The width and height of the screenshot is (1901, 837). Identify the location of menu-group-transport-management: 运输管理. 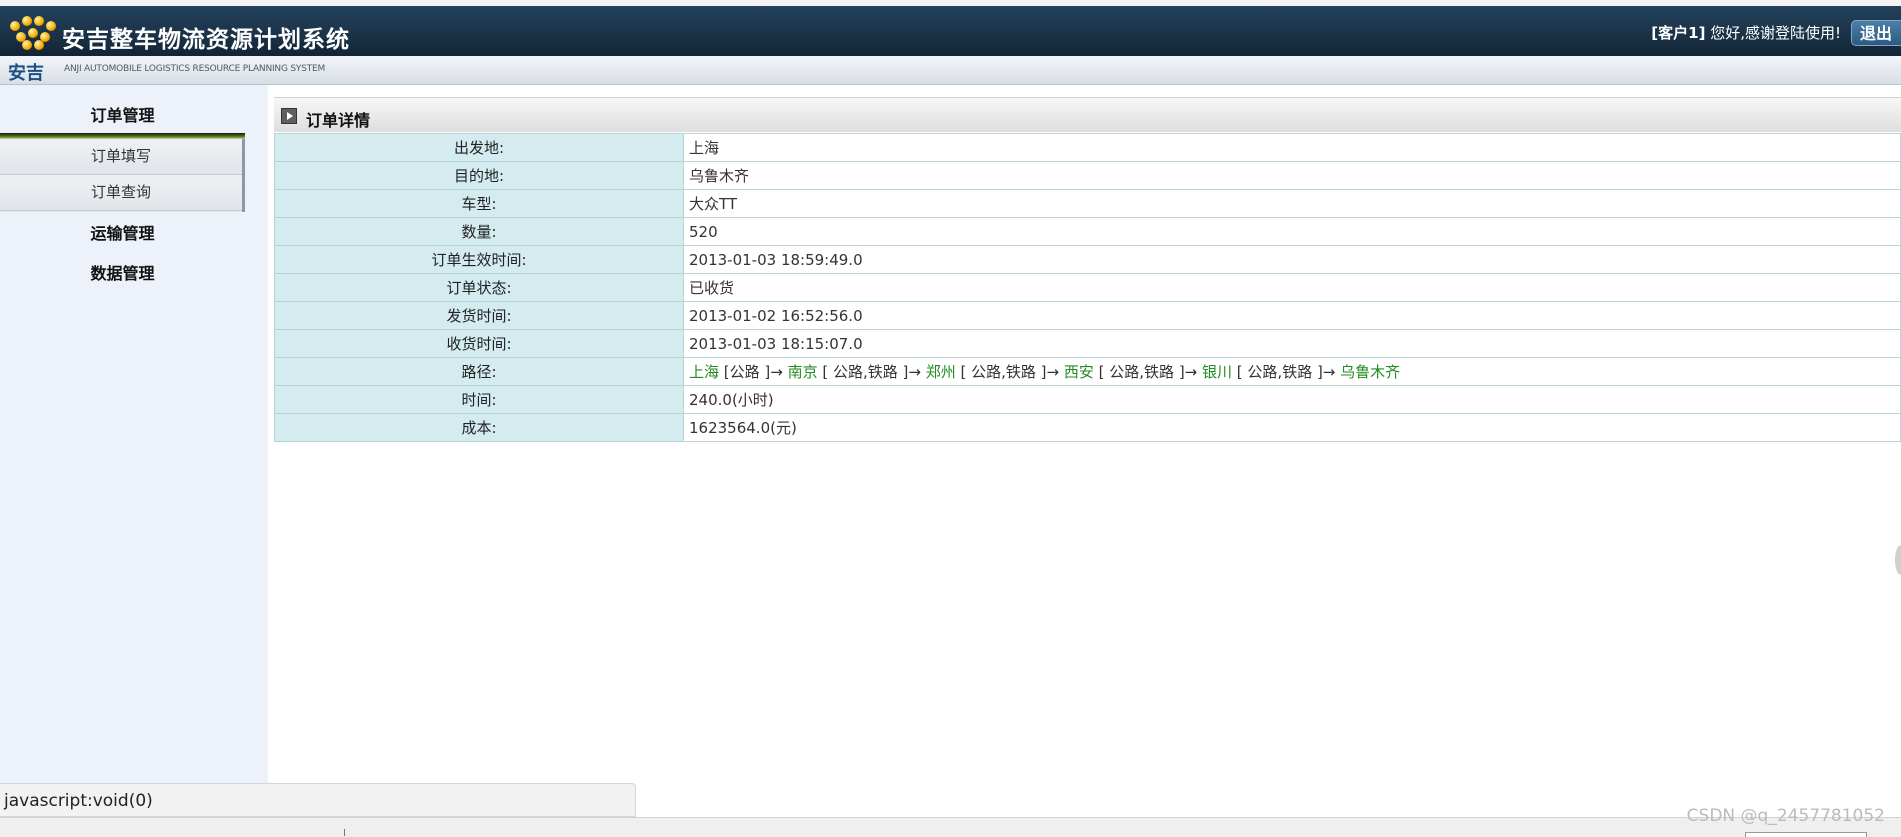
(122, 232).